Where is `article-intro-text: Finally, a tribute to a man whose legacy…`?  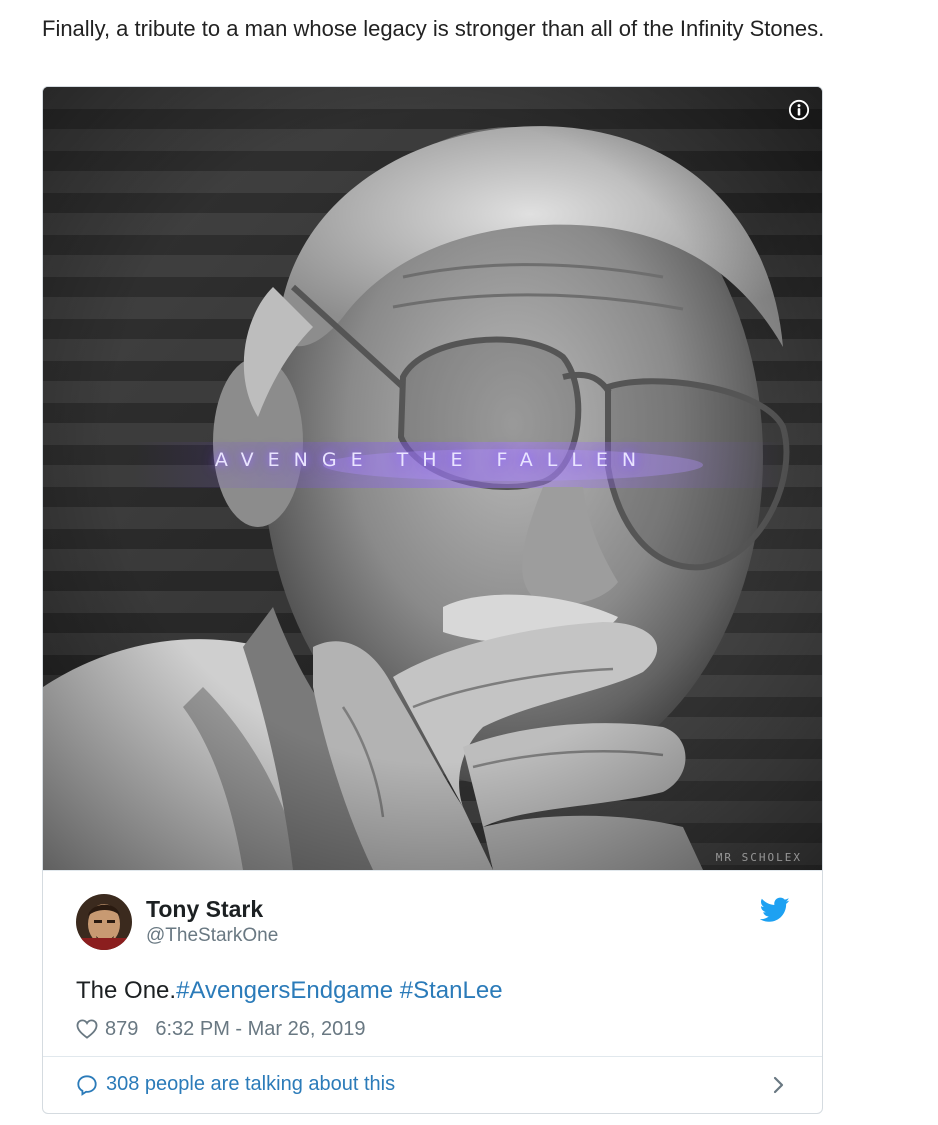
article-intro-text: Finally, a tribute to a man whose legacy… is located at coordinates (433, 28).